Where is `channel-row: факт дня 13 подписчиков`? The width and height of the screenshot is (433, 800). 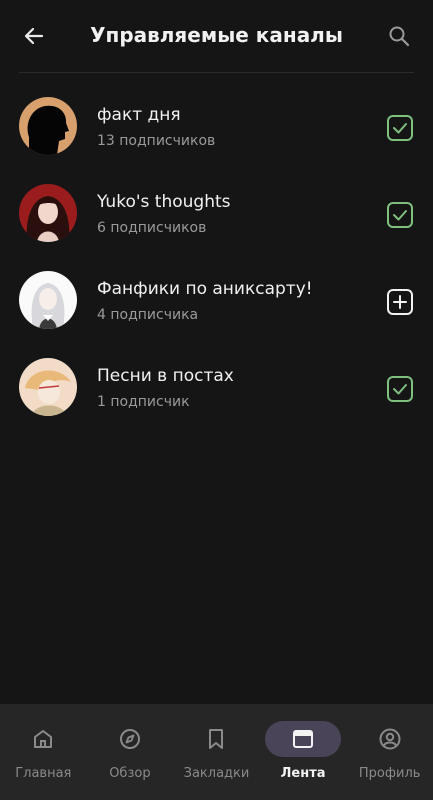 channel-row: факт дня 13 подписчиков is located at coordinates (216, 127).